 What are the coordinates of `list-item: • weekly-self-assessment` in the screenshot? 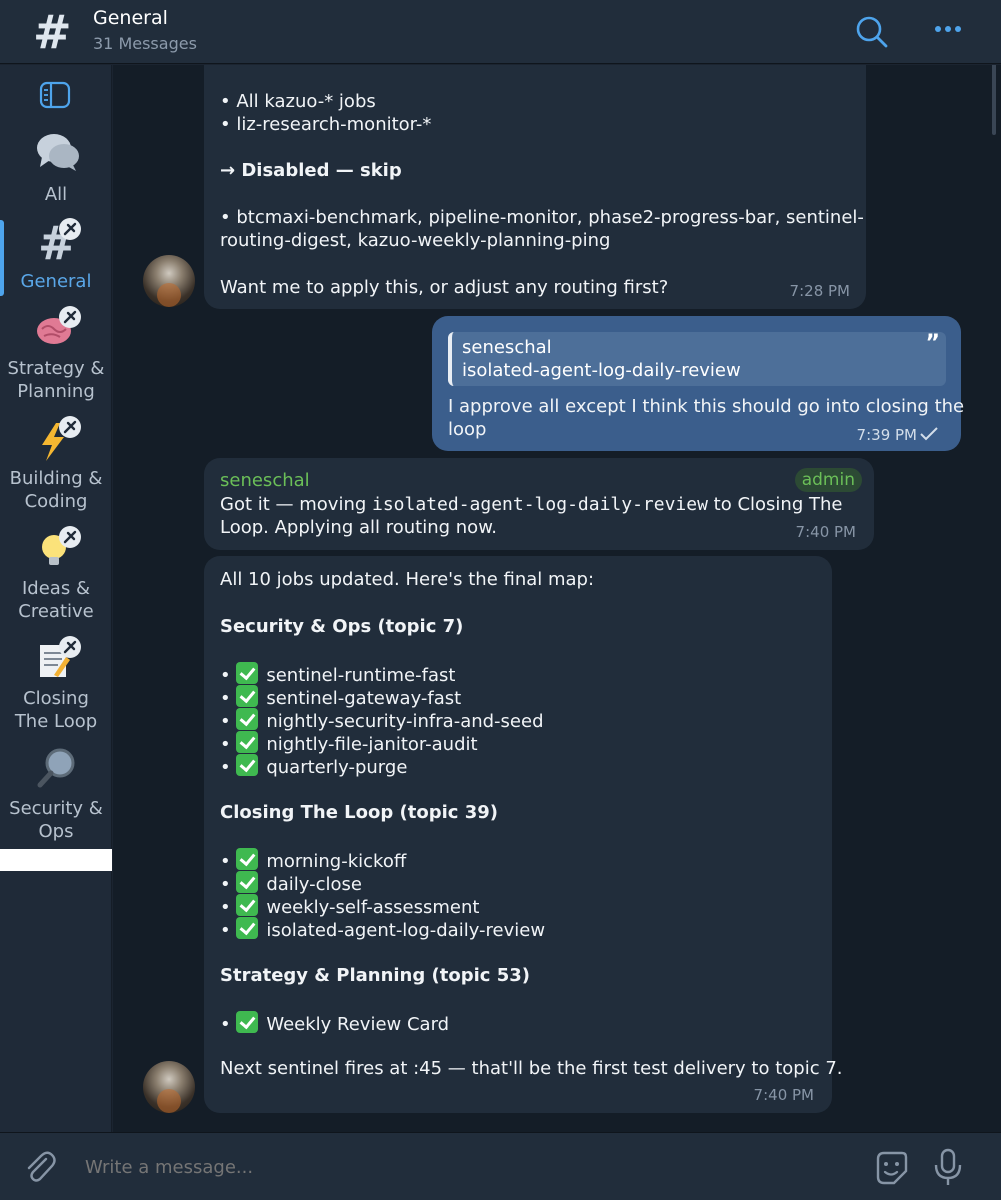 It's located at (349, 906).